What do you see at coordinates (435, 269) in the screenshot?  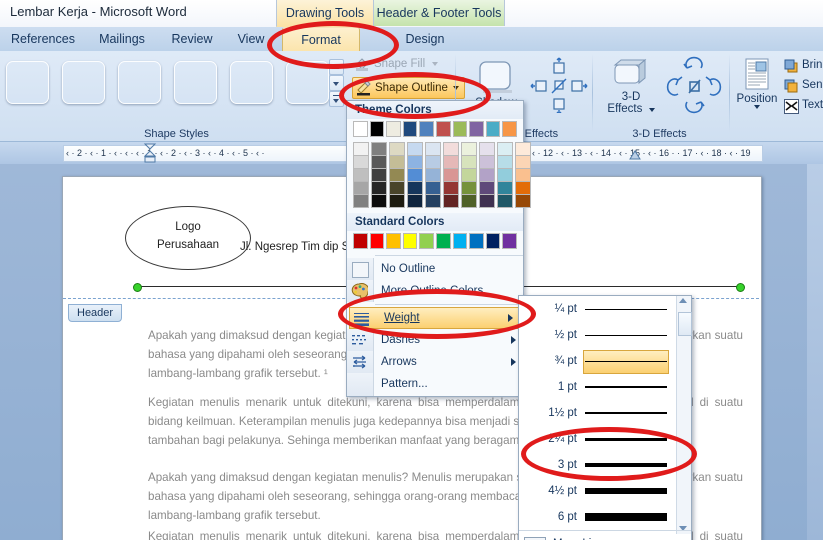 I see `menu-item-no-outline: No Outline` at bounding box center [435, 269].